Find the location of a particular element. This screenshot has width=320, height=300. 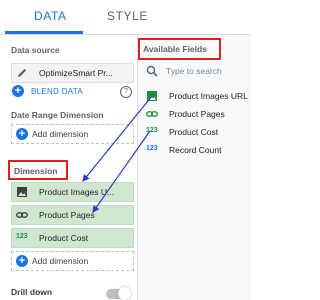

data-source-label: Data source is located at coordinates (35, 50).